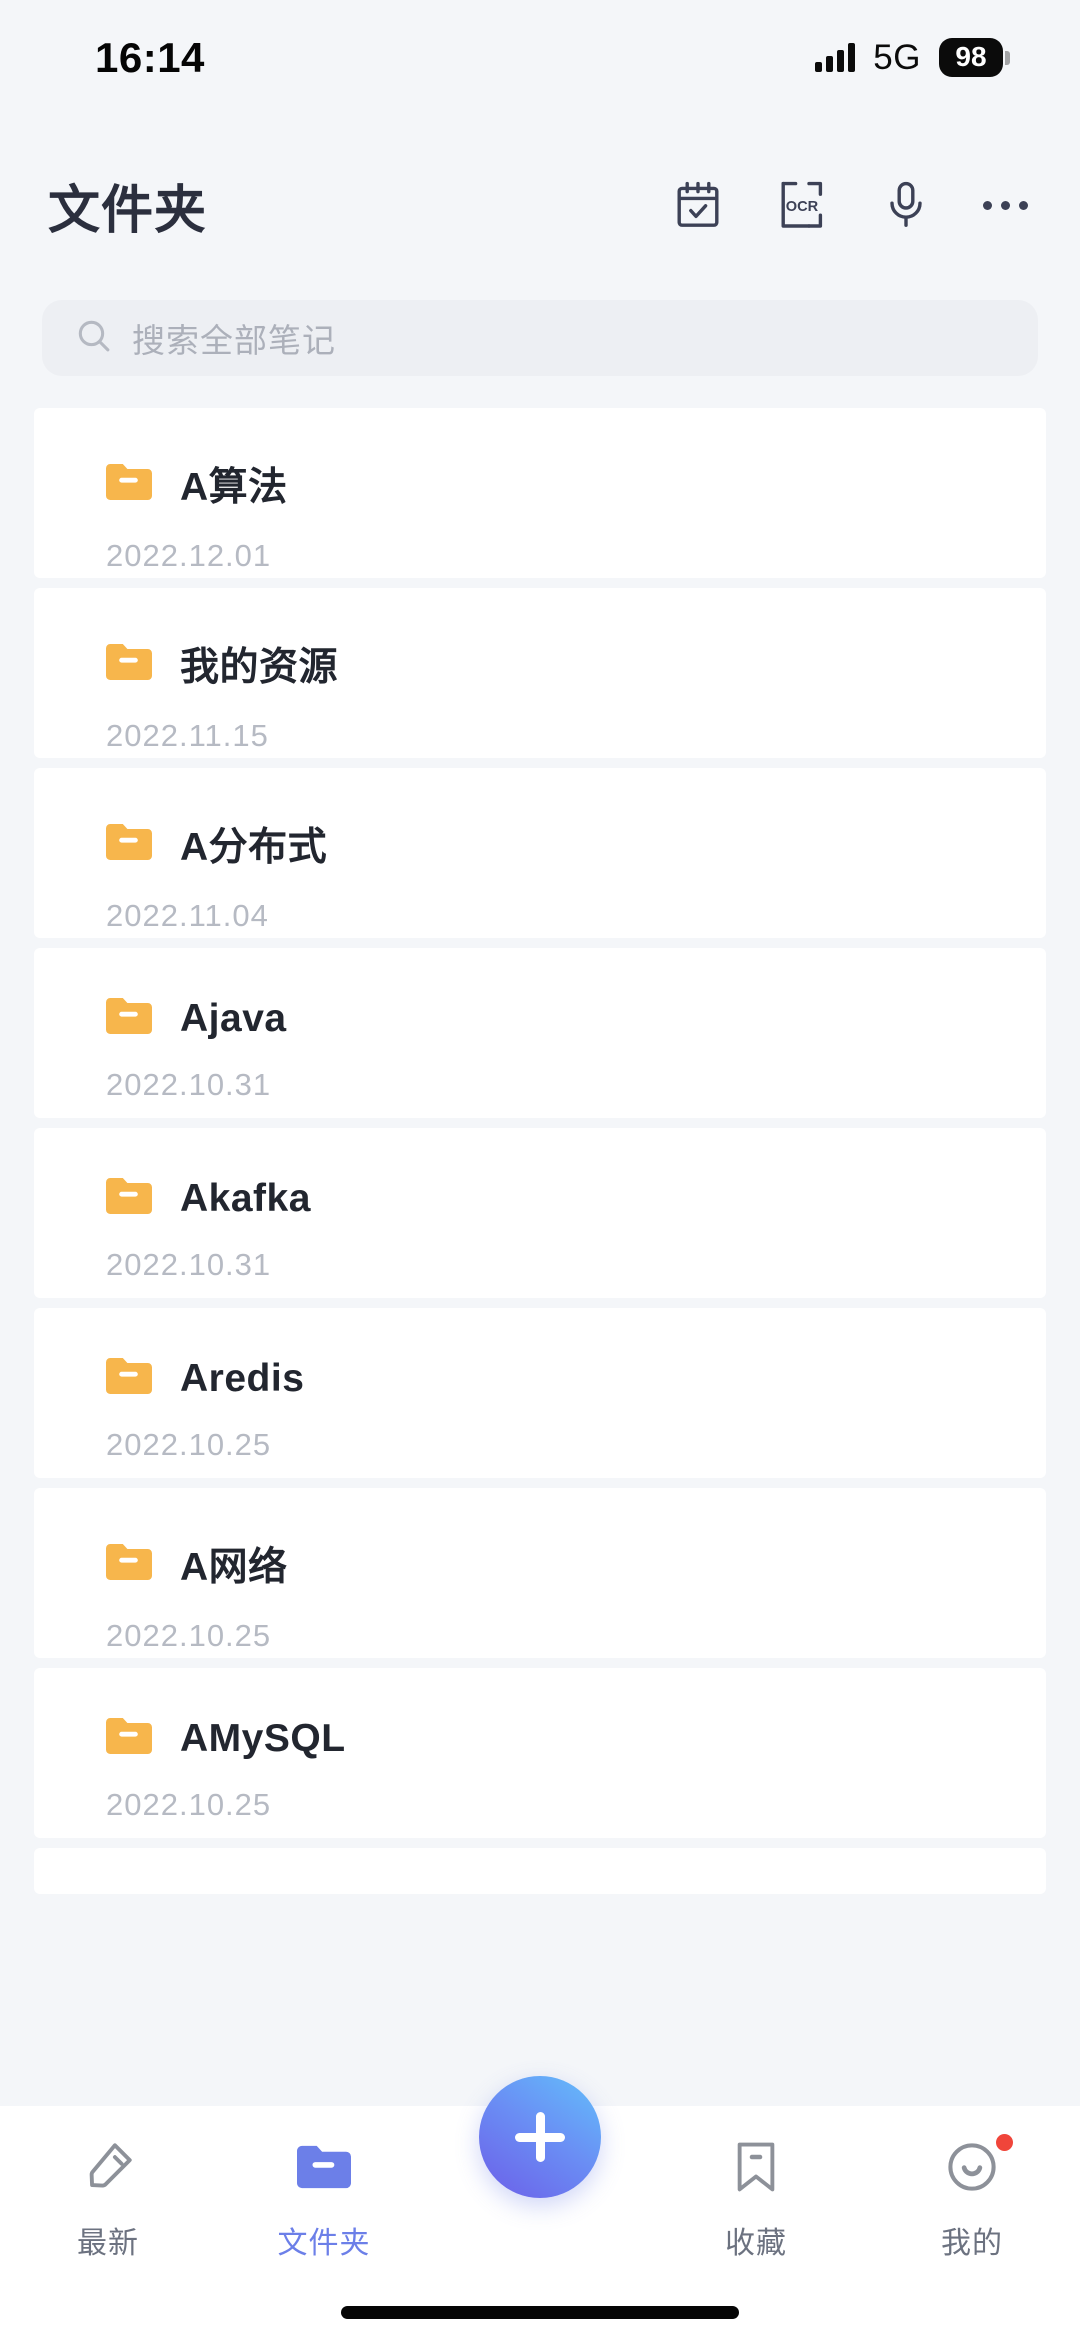 This screenshot has width=1080, height=2341. Describe the element at coordinates (108, 2167) in the screenshot. I see `pen-icon` at that location.